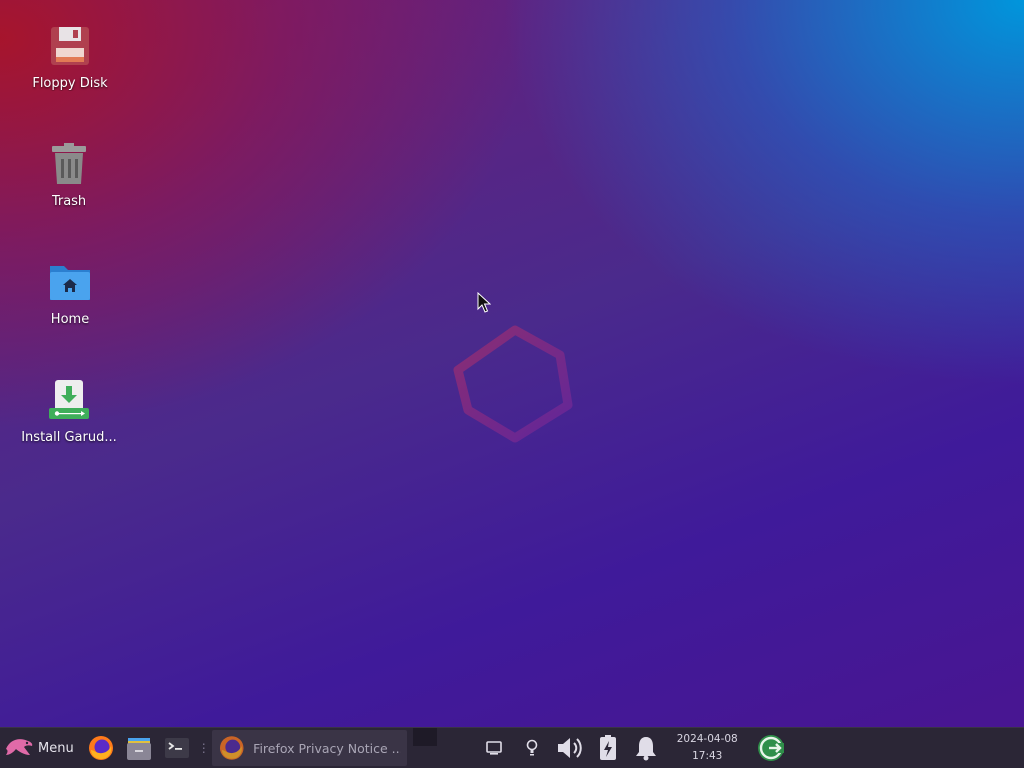 This screenshot has height=768, width=1024. What do you see at coordinates (69, 399) in the screenshot?
I see `installer-icon` at bounding box center [69, 399].